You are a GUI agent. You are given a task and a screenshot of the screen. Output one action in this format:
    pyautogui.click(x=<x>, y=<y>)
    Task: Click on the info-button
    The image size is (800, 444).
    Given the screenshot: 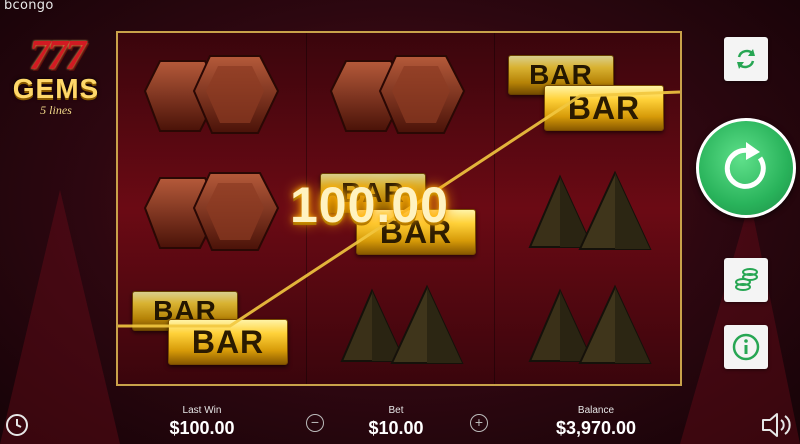 What is the action you would take?
    pyautogui.click(x=746, y=347)
    